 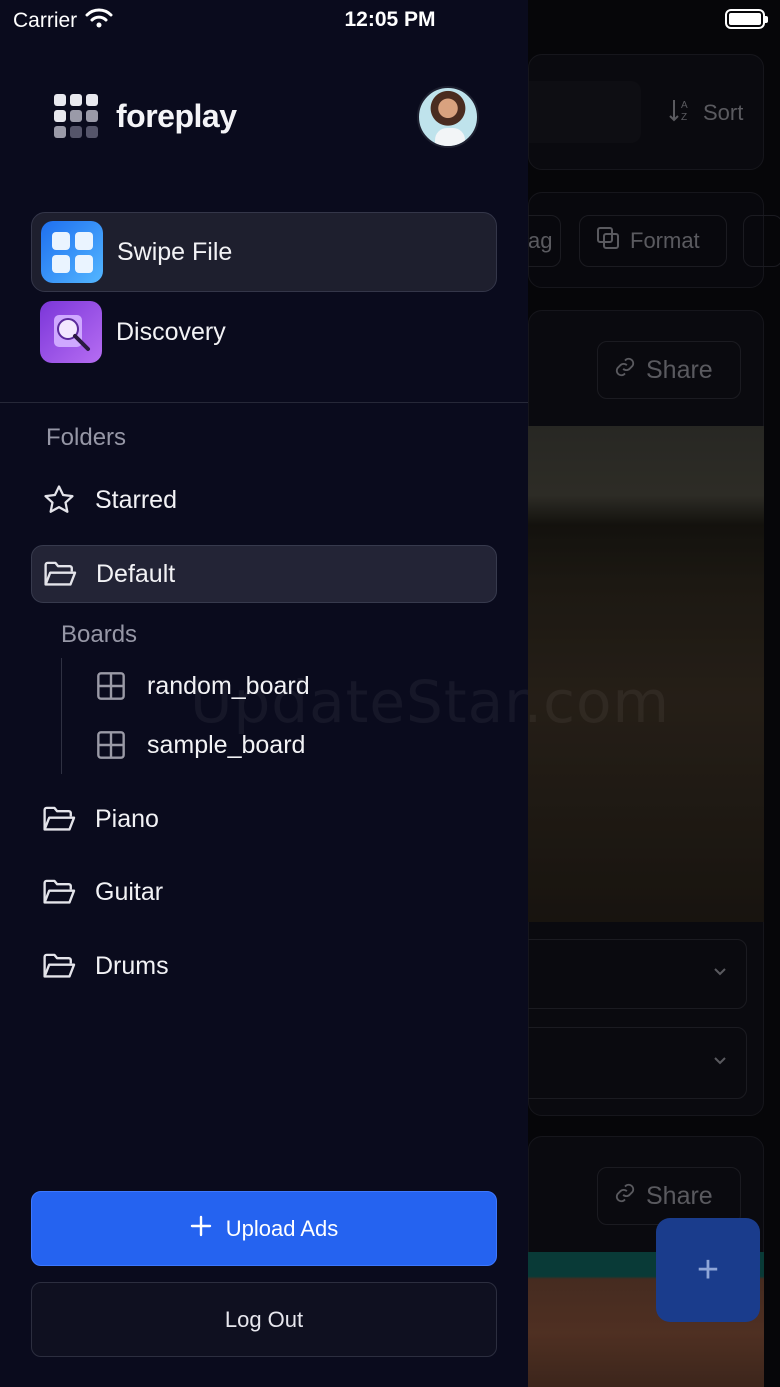 I want to click on board-item-label: sample_board, so click(x=226, y=744).